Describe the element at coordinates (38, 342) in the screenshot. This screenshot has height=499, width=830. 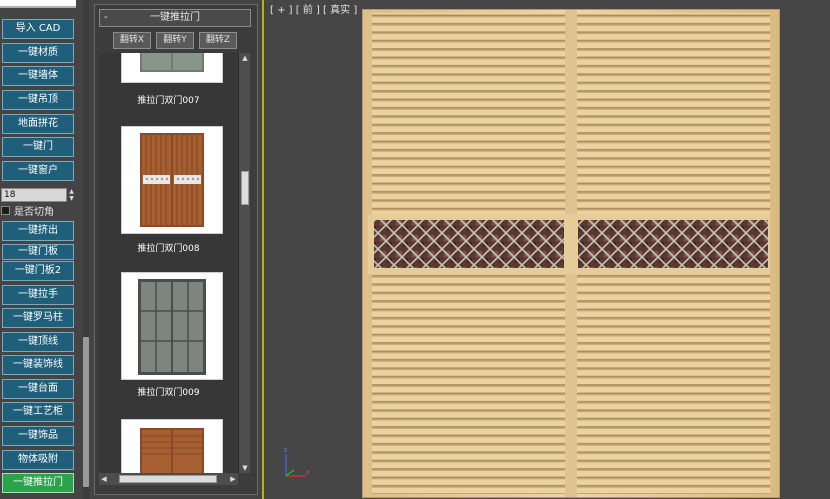
I see `crown-molding-button: 一键顶线` at that location.